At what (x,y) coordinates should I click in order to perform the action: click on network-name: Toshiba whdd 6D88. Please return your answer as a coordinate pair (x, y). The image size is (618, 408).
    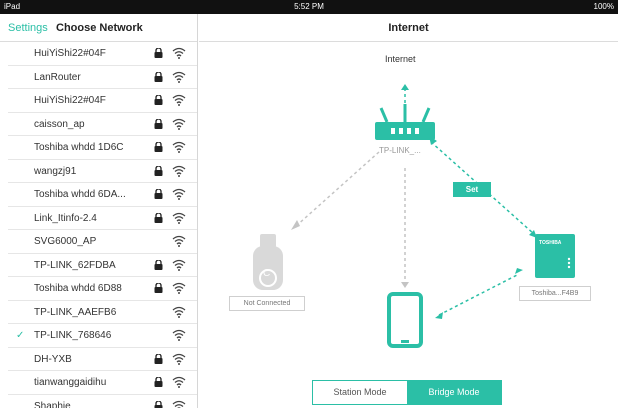
    Looking at the image, I should click on (78, 288).